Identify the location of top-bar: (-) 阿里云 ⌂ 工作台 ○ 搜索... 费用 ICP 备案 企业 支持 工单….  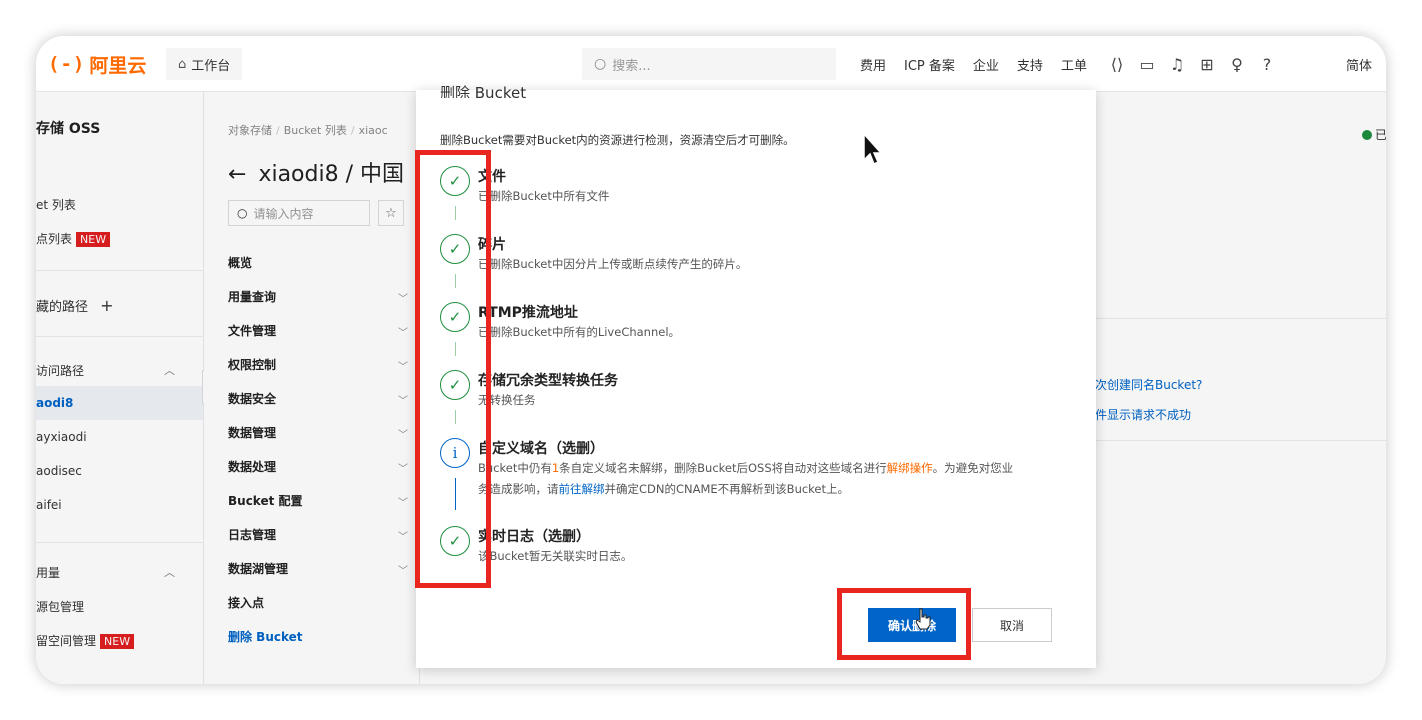
(711, 64).